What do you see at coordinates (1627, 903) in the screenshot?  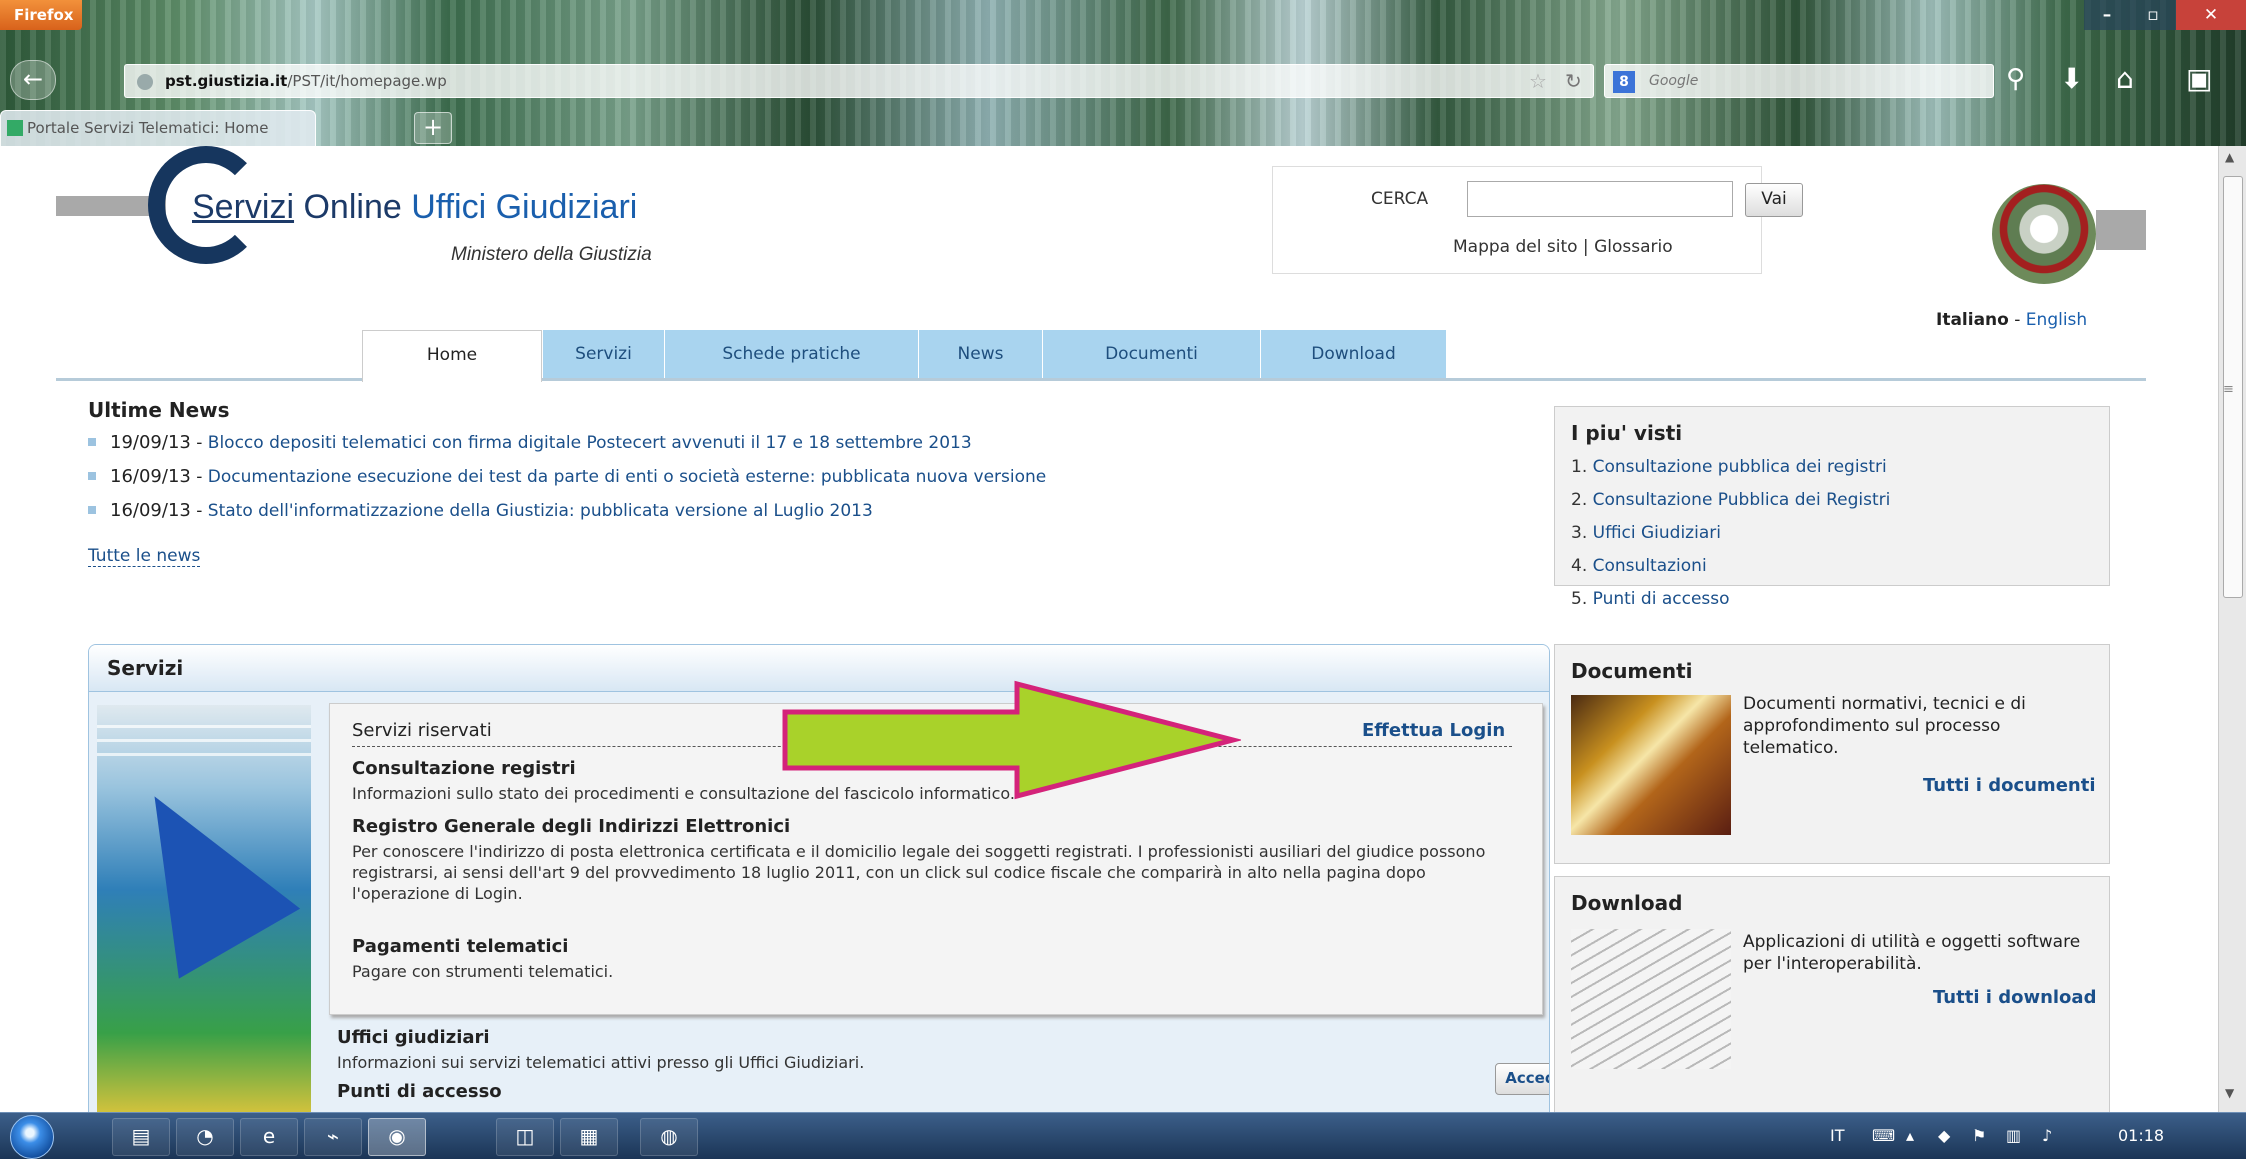 I see `download-heading: Download` at bounding box center [1627, 903].